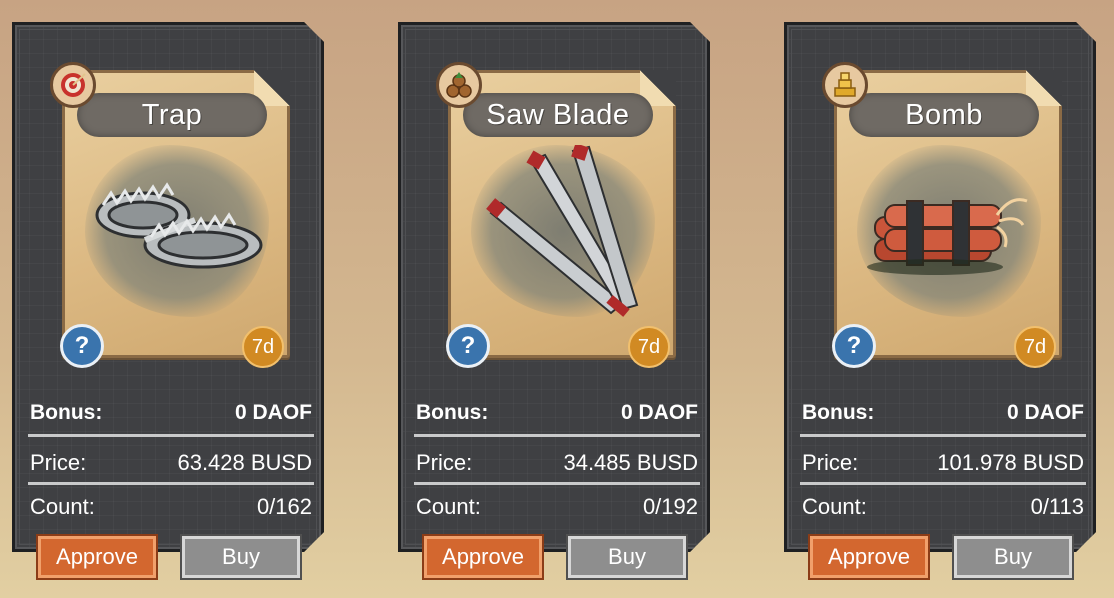 The image size is (1114, 598). I want to click on price-row: Price: 34.485 BUSD, so click(557, 463).